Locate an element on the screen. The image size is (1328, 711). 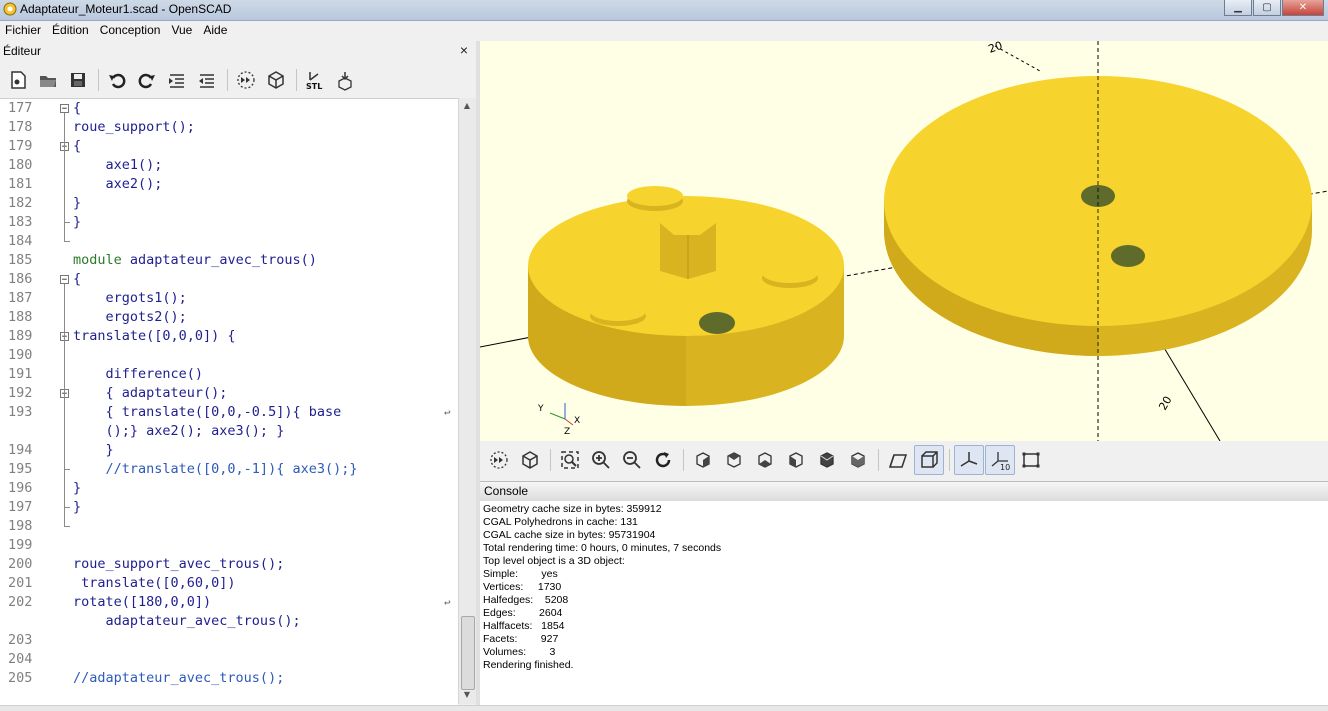
scroll-down-icon: ▼ is located at coordinates (467, 695).